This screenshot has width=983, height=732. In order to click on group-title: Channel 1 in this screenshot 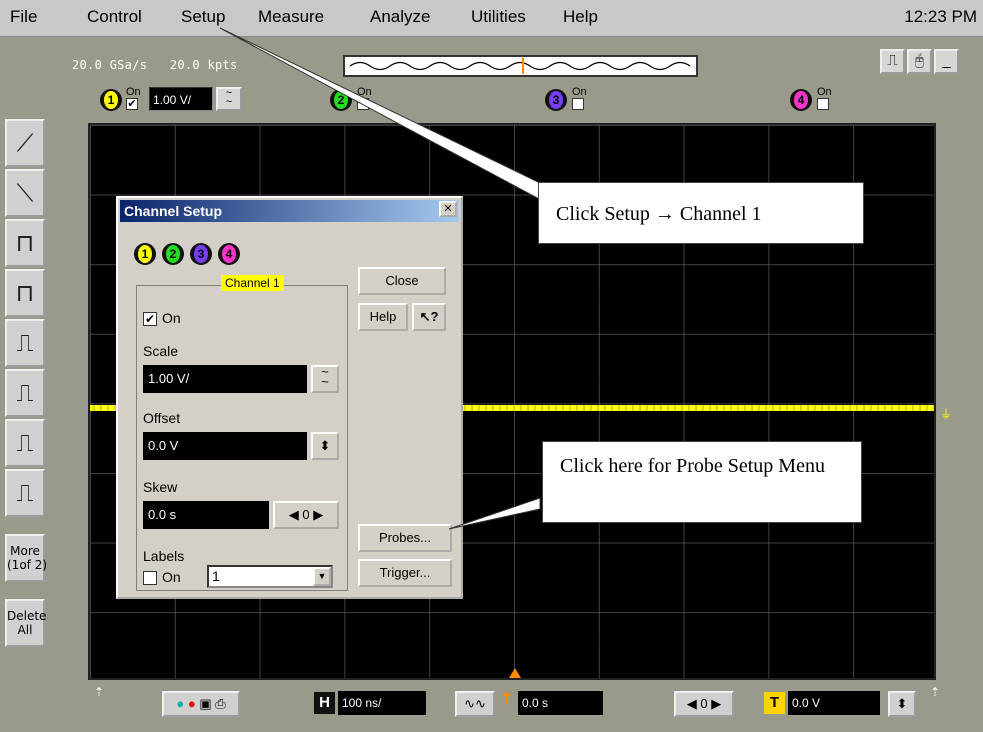, I will do `click(252, 283)`.